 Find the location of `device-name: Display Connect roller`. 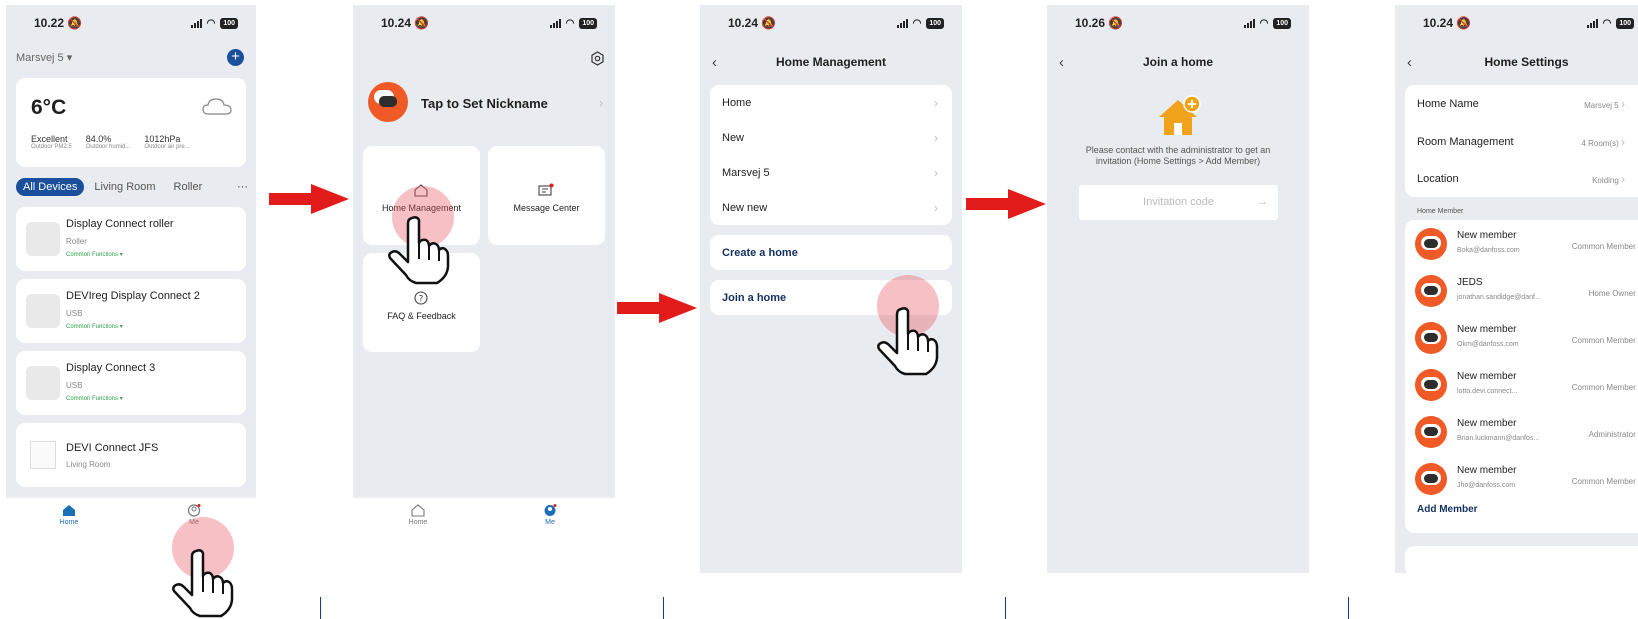

device-name: Display Connect roller is located at coordinates (120, 224).